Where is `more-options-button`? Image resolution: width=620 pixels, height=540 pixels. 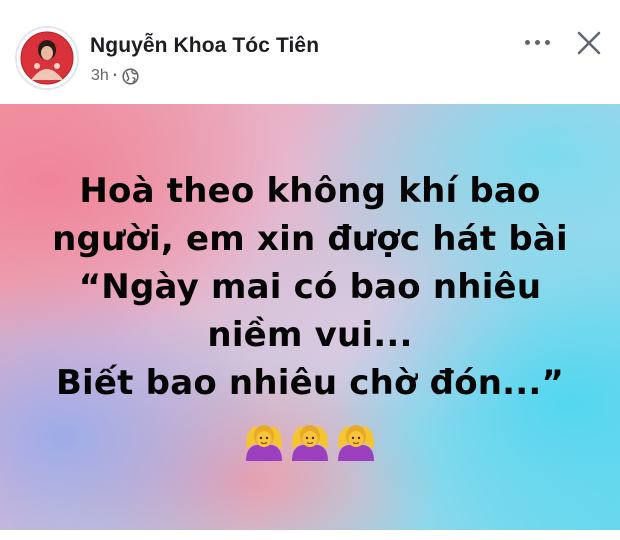 more-options-button is located at coordinates (537, 42).